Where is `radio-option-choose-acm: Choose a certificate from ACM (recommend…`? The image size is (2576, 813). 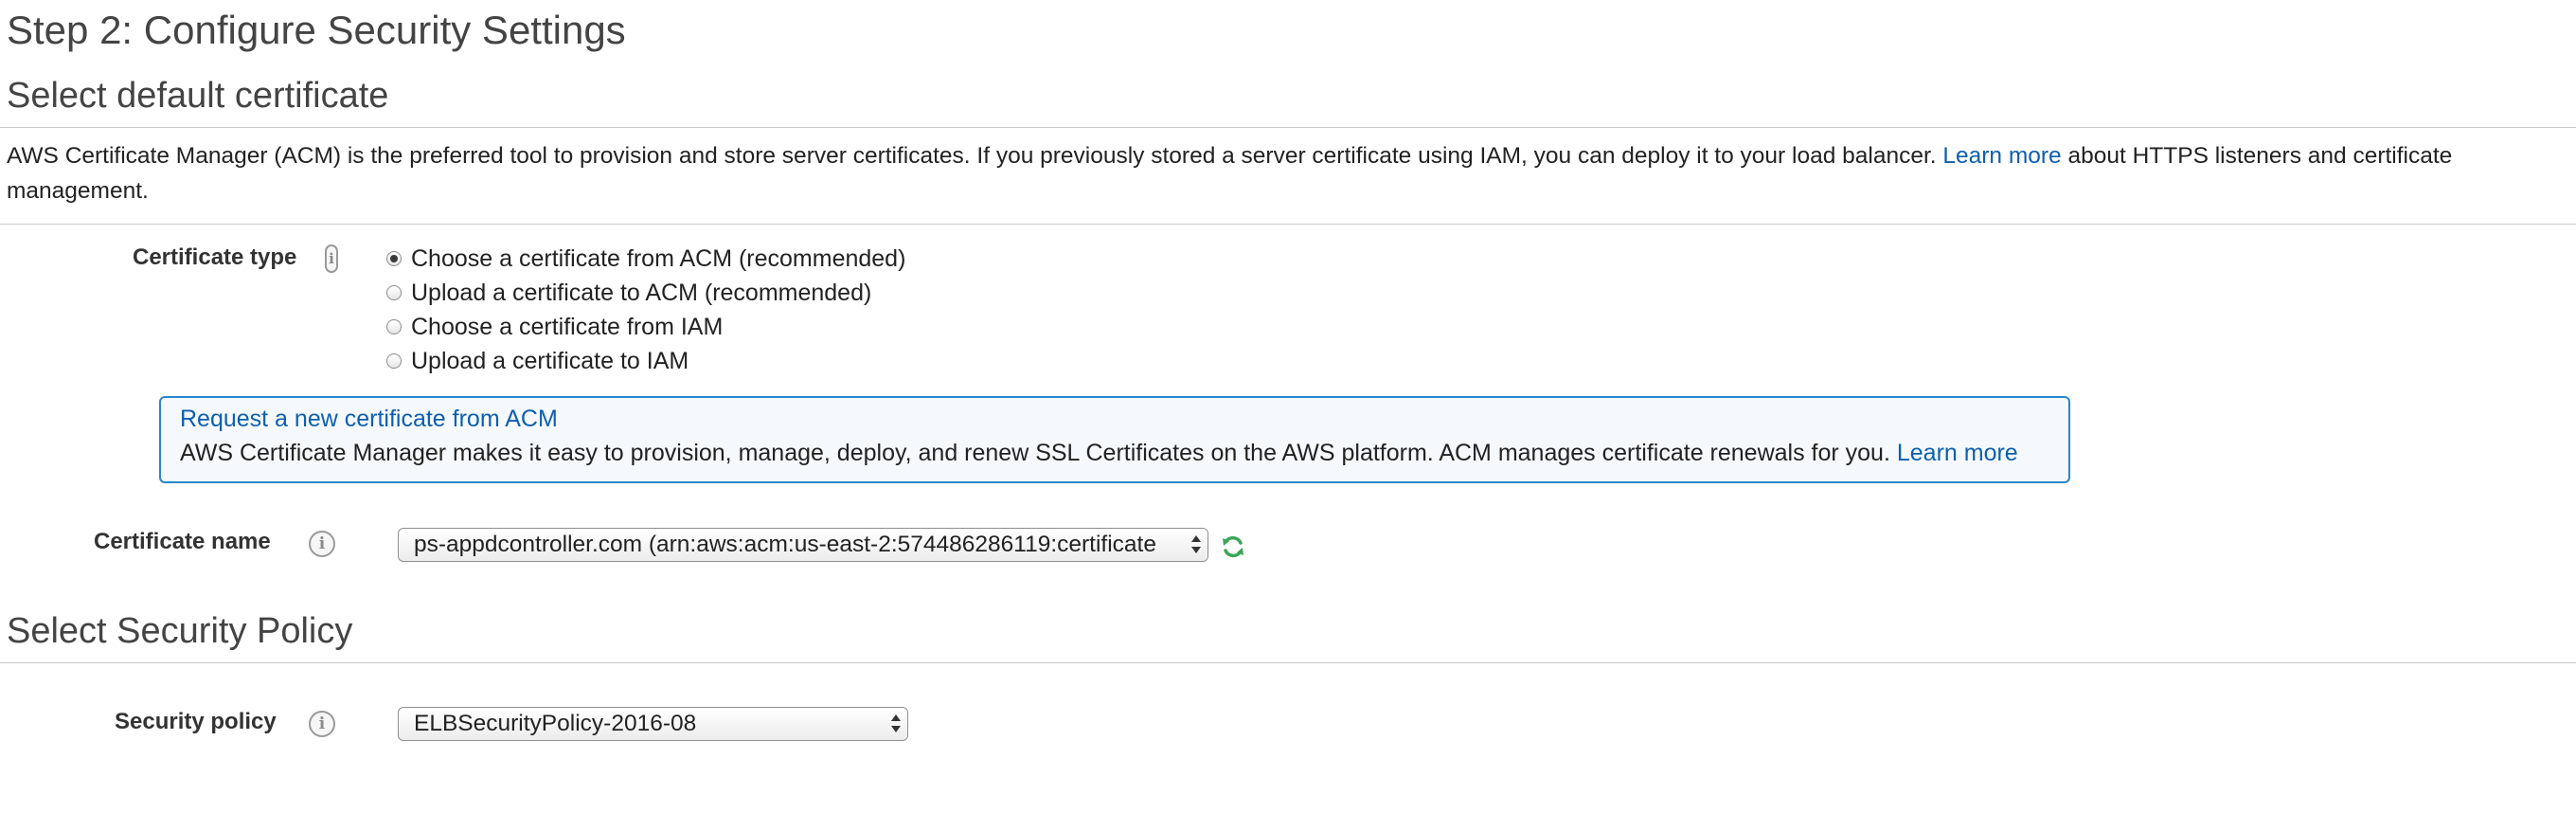
radio-option-choose-acm: Choose a certificate from ACM (recommend… is located at coordinates (645, 259).